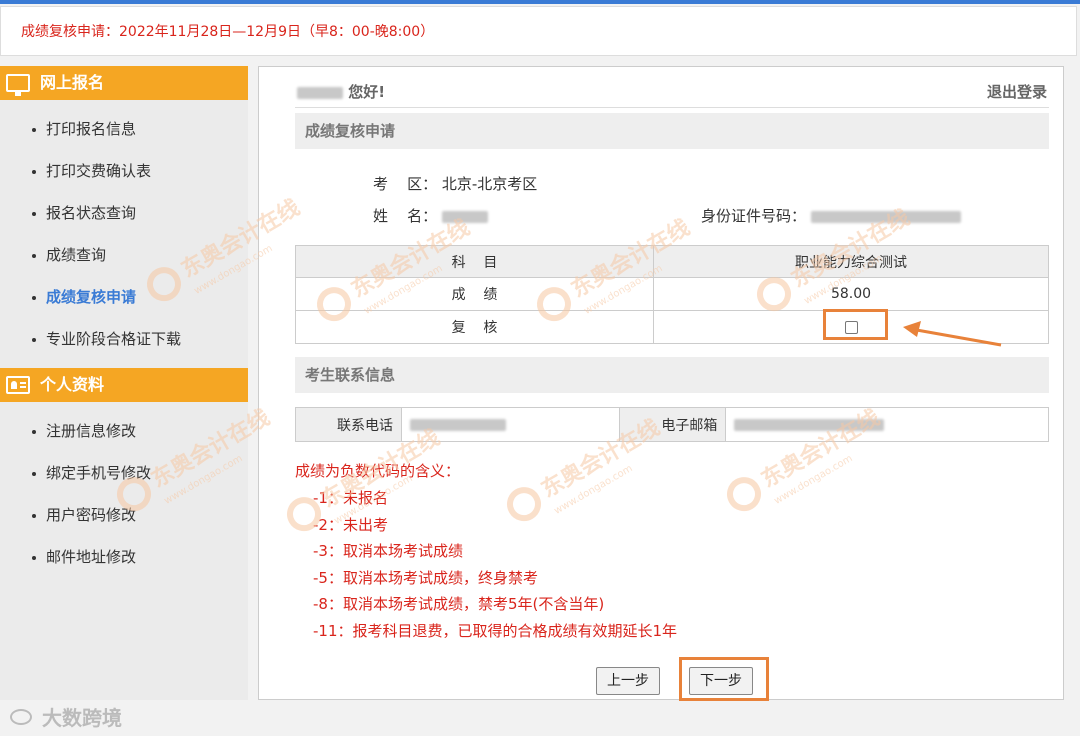 This screenshot has height=736, width=1080. I want to click on sidebar-item-print-registration: 打印报名信息, so click(124, 129).